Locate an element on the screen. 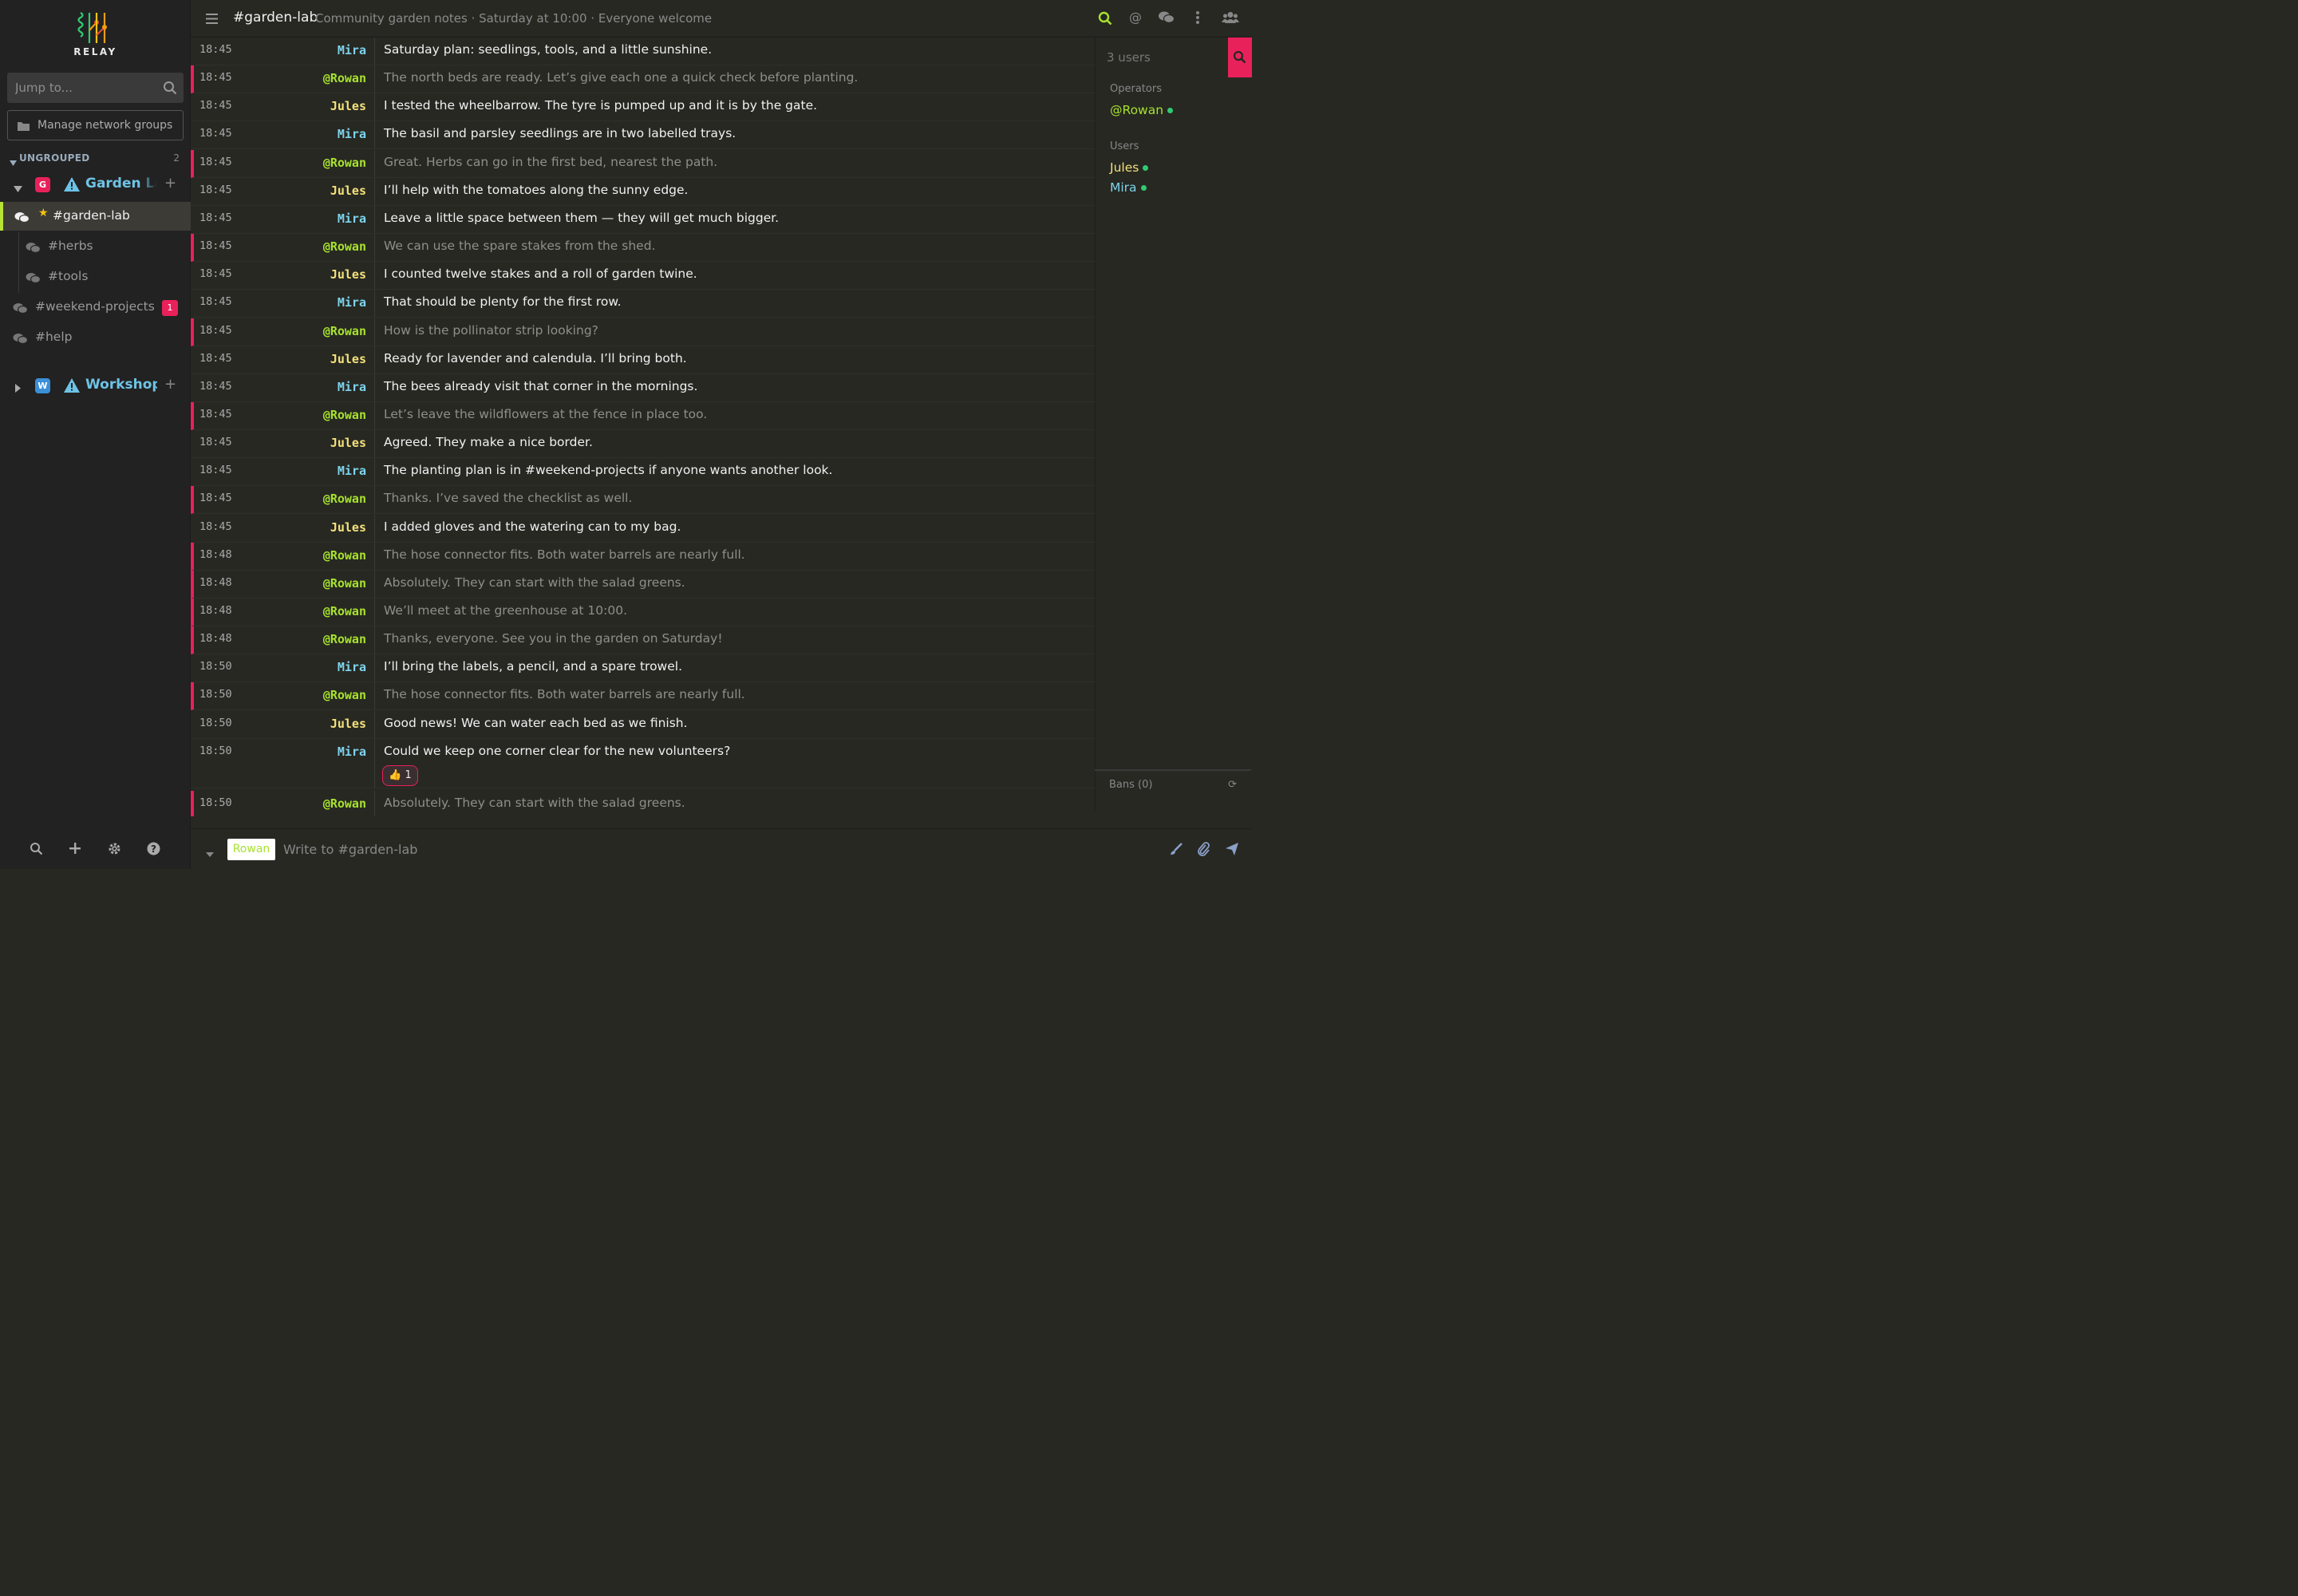  user-name: @Rowan is located at coordinates (1137, 110).